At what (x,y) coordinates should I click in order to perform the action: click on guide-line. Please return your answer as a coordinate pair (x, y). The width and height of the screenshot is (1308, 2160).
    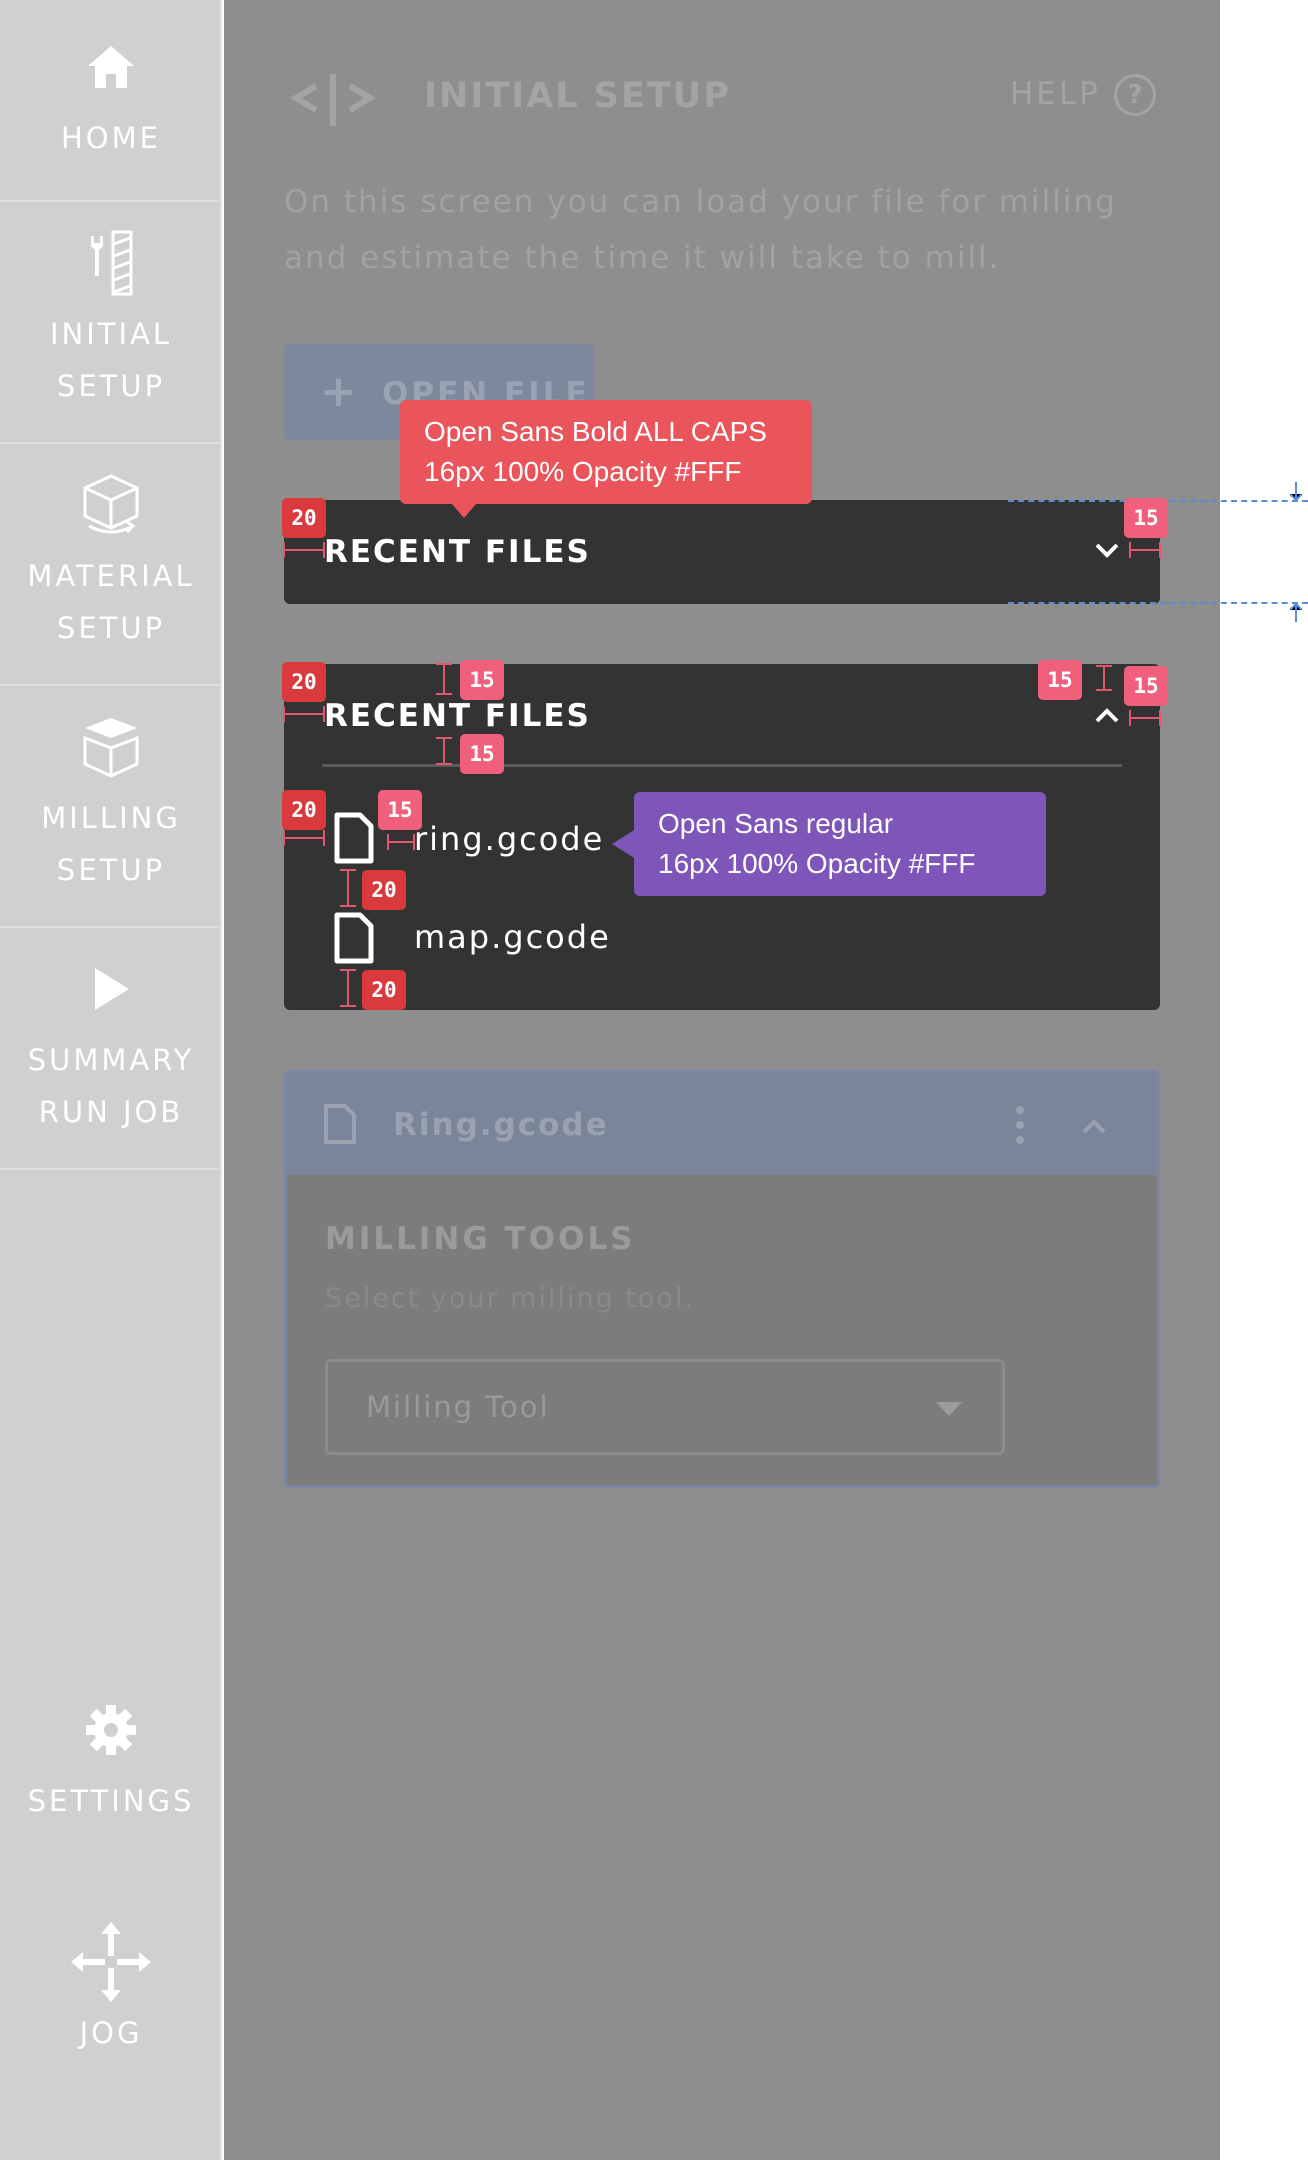
    Looking at the image, I should click on (1158, 603).